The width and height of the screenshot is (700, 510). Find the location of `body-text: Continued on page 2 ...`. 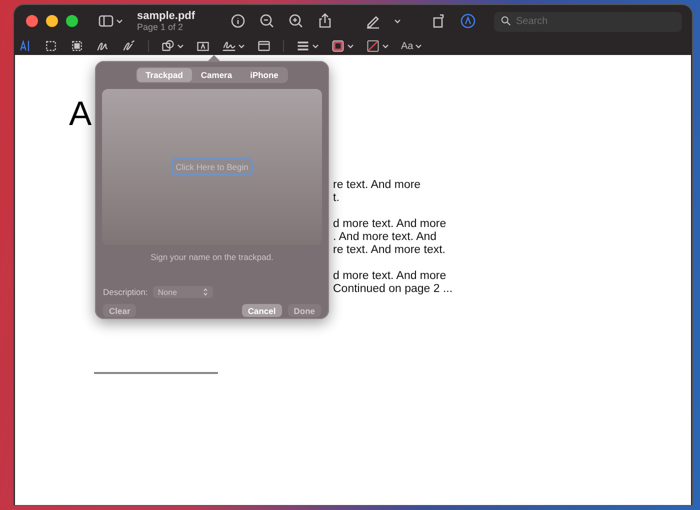

body-text: Continued on page 2 ... is located at coordinates (393, 289).